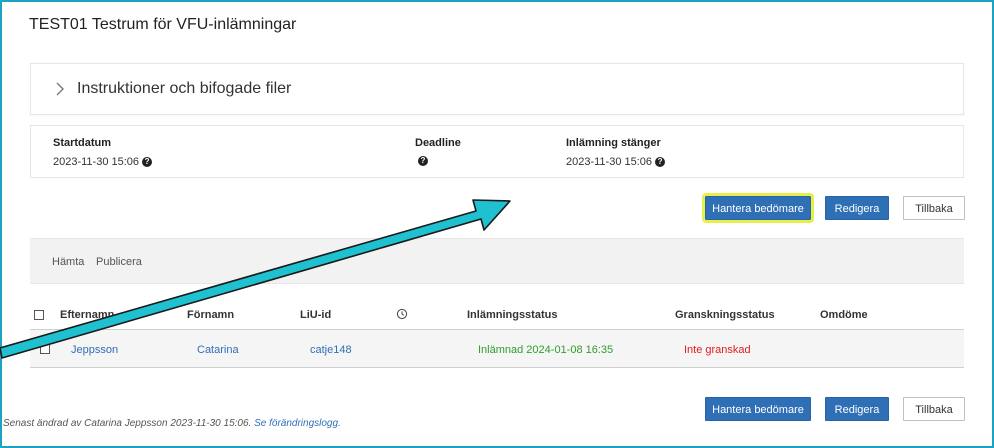 The height and width of the screenshot is (448, 994). I want to click on row-firstname: Catarina, so click(218, 350).